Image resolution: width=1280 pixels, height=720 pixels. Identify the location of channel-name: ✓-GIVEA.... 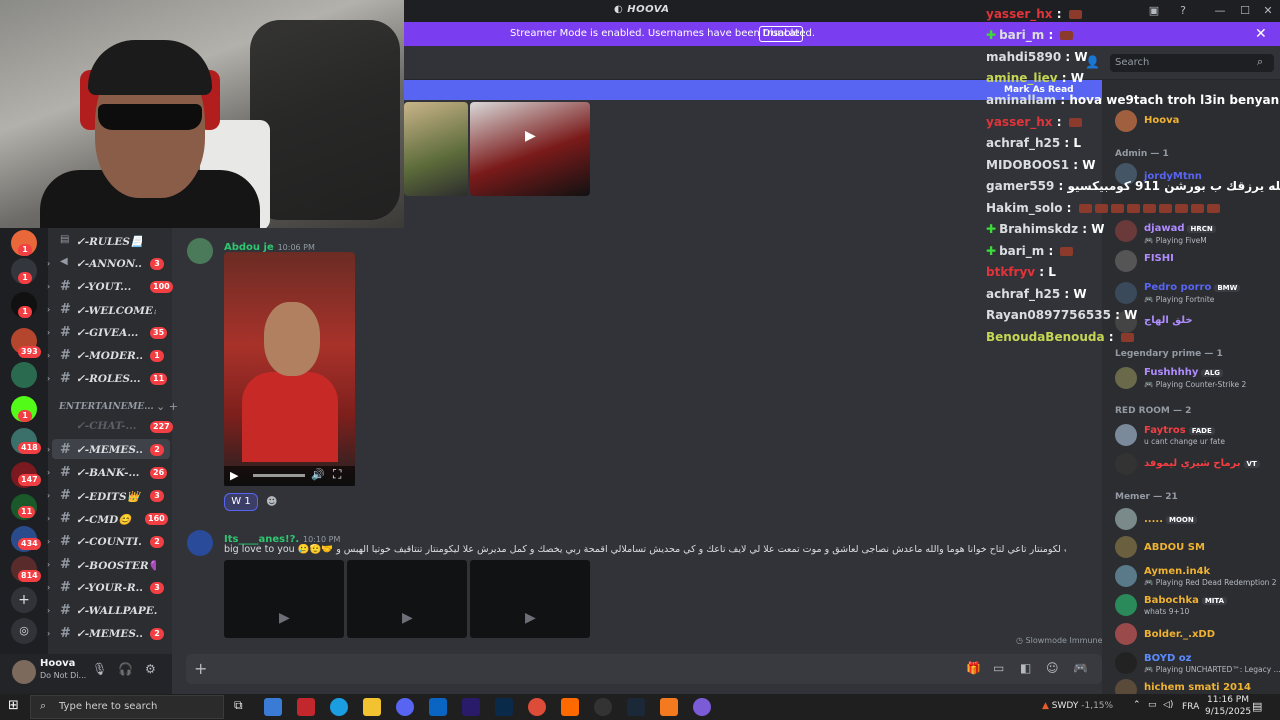
(109, 333).